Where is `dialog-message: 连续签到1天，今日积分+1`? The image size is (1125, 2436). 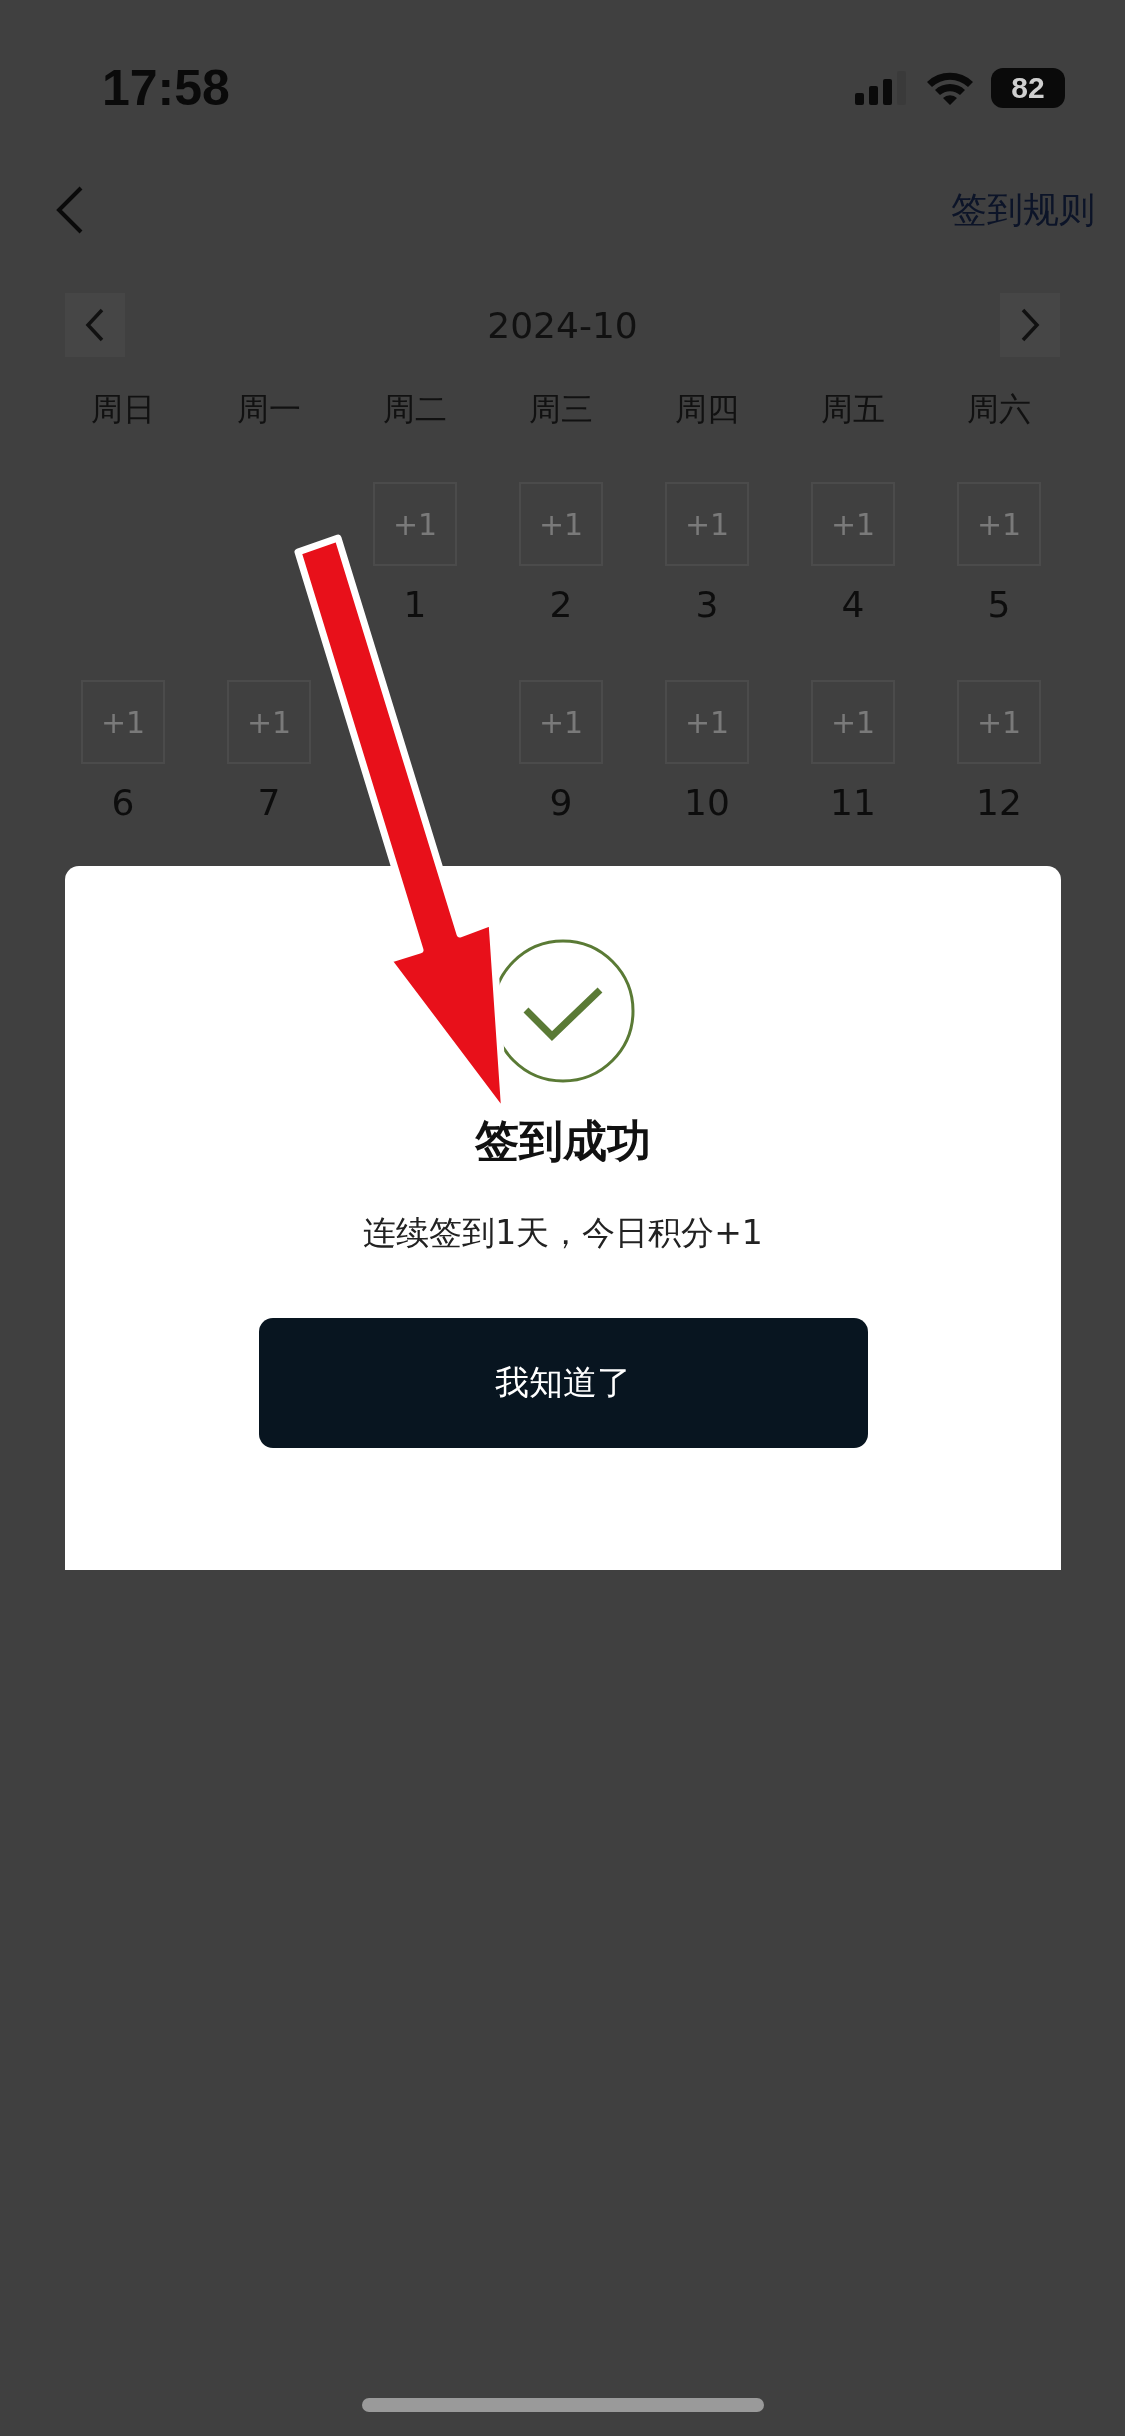 dialog-message: 连续签到1天，今日积分+1 is located at coordinates (563, 1233).